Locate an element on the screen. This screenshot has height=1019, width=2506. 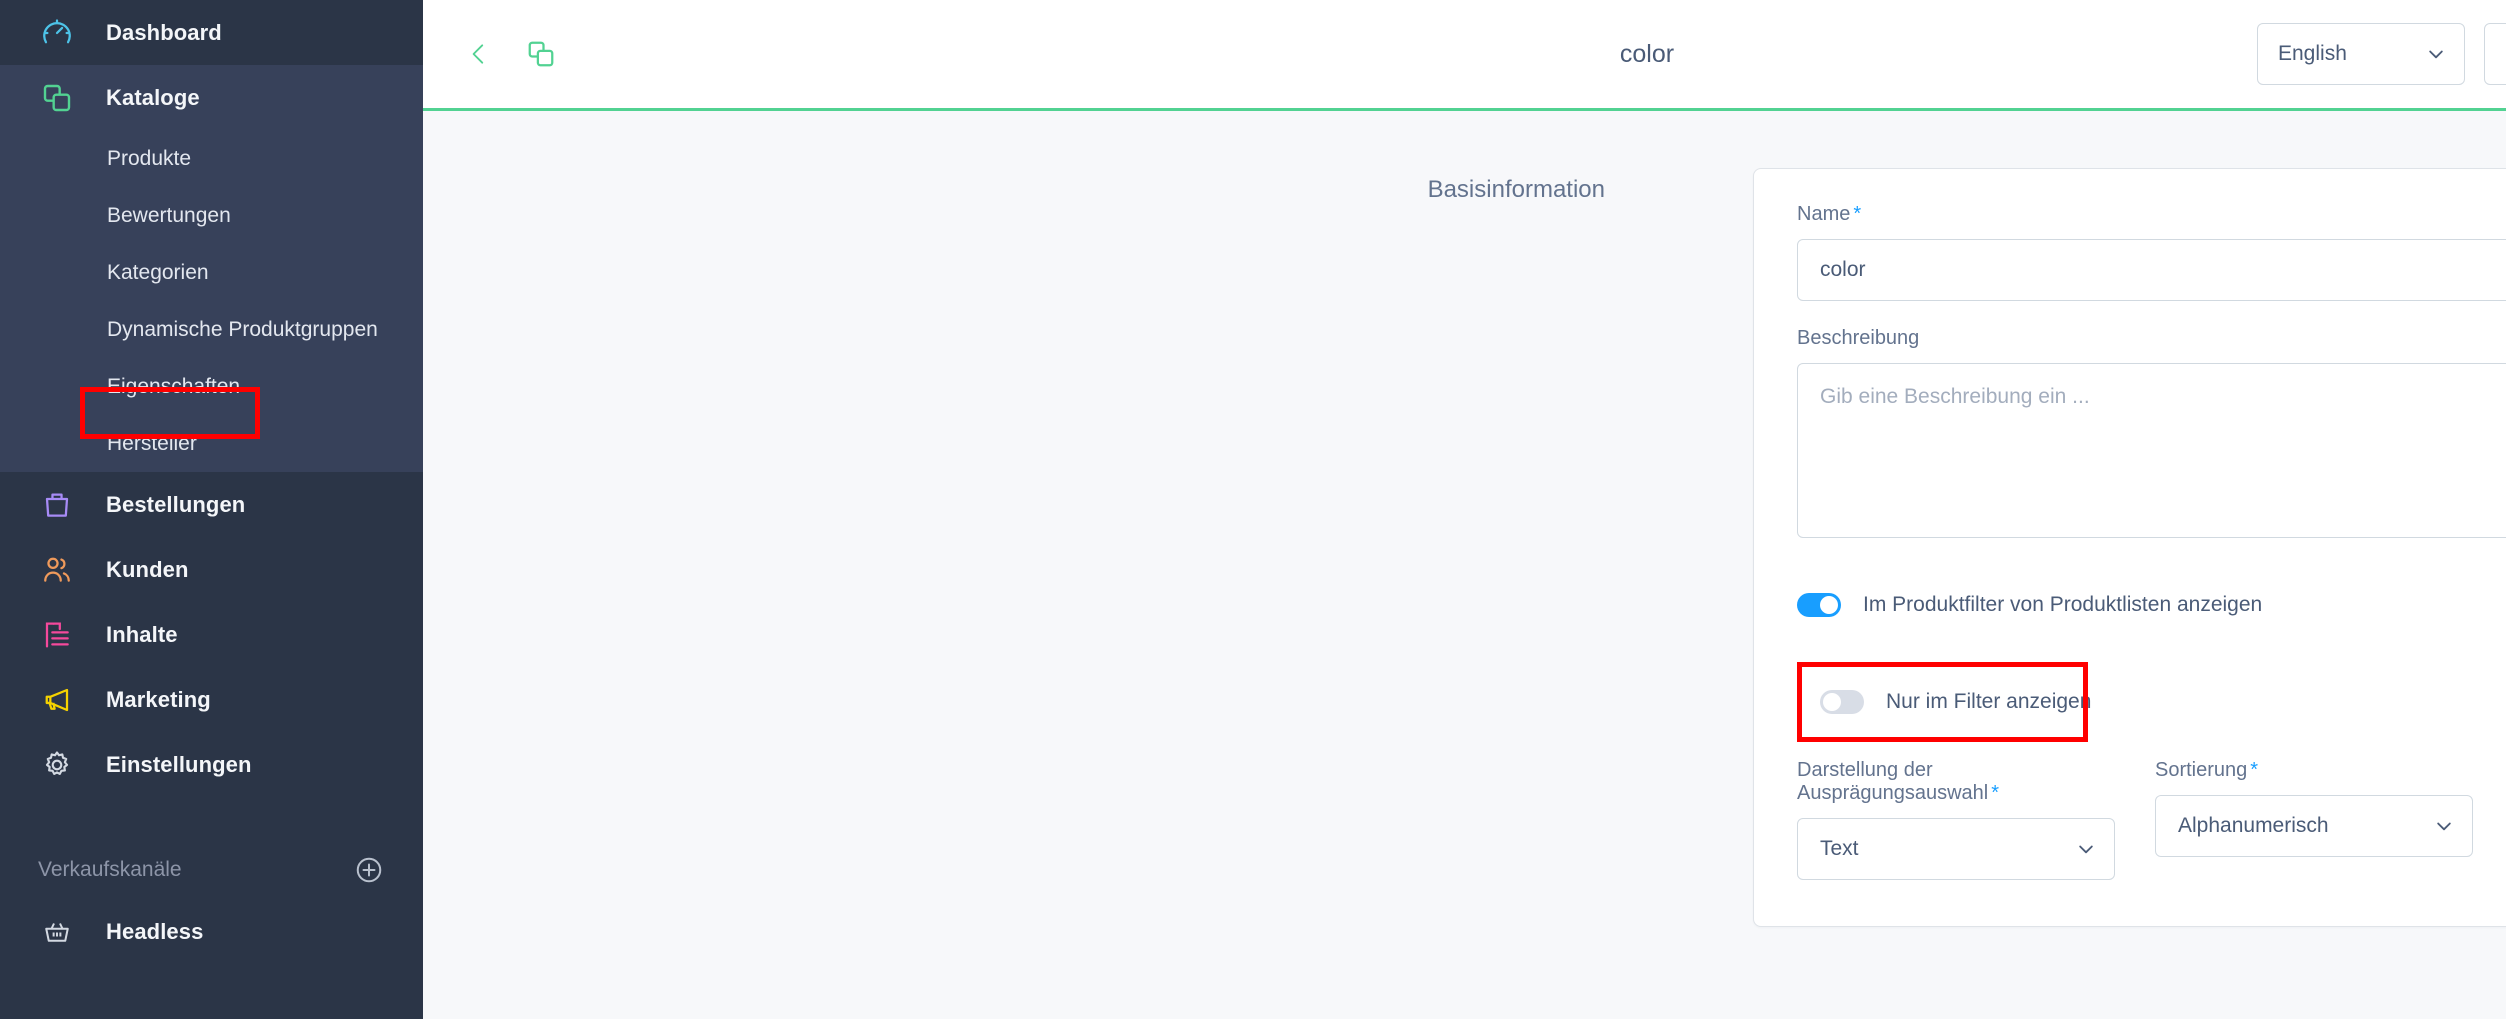
sidebar-item-dashboard: Dashboard is located at coordinates (211, 32).